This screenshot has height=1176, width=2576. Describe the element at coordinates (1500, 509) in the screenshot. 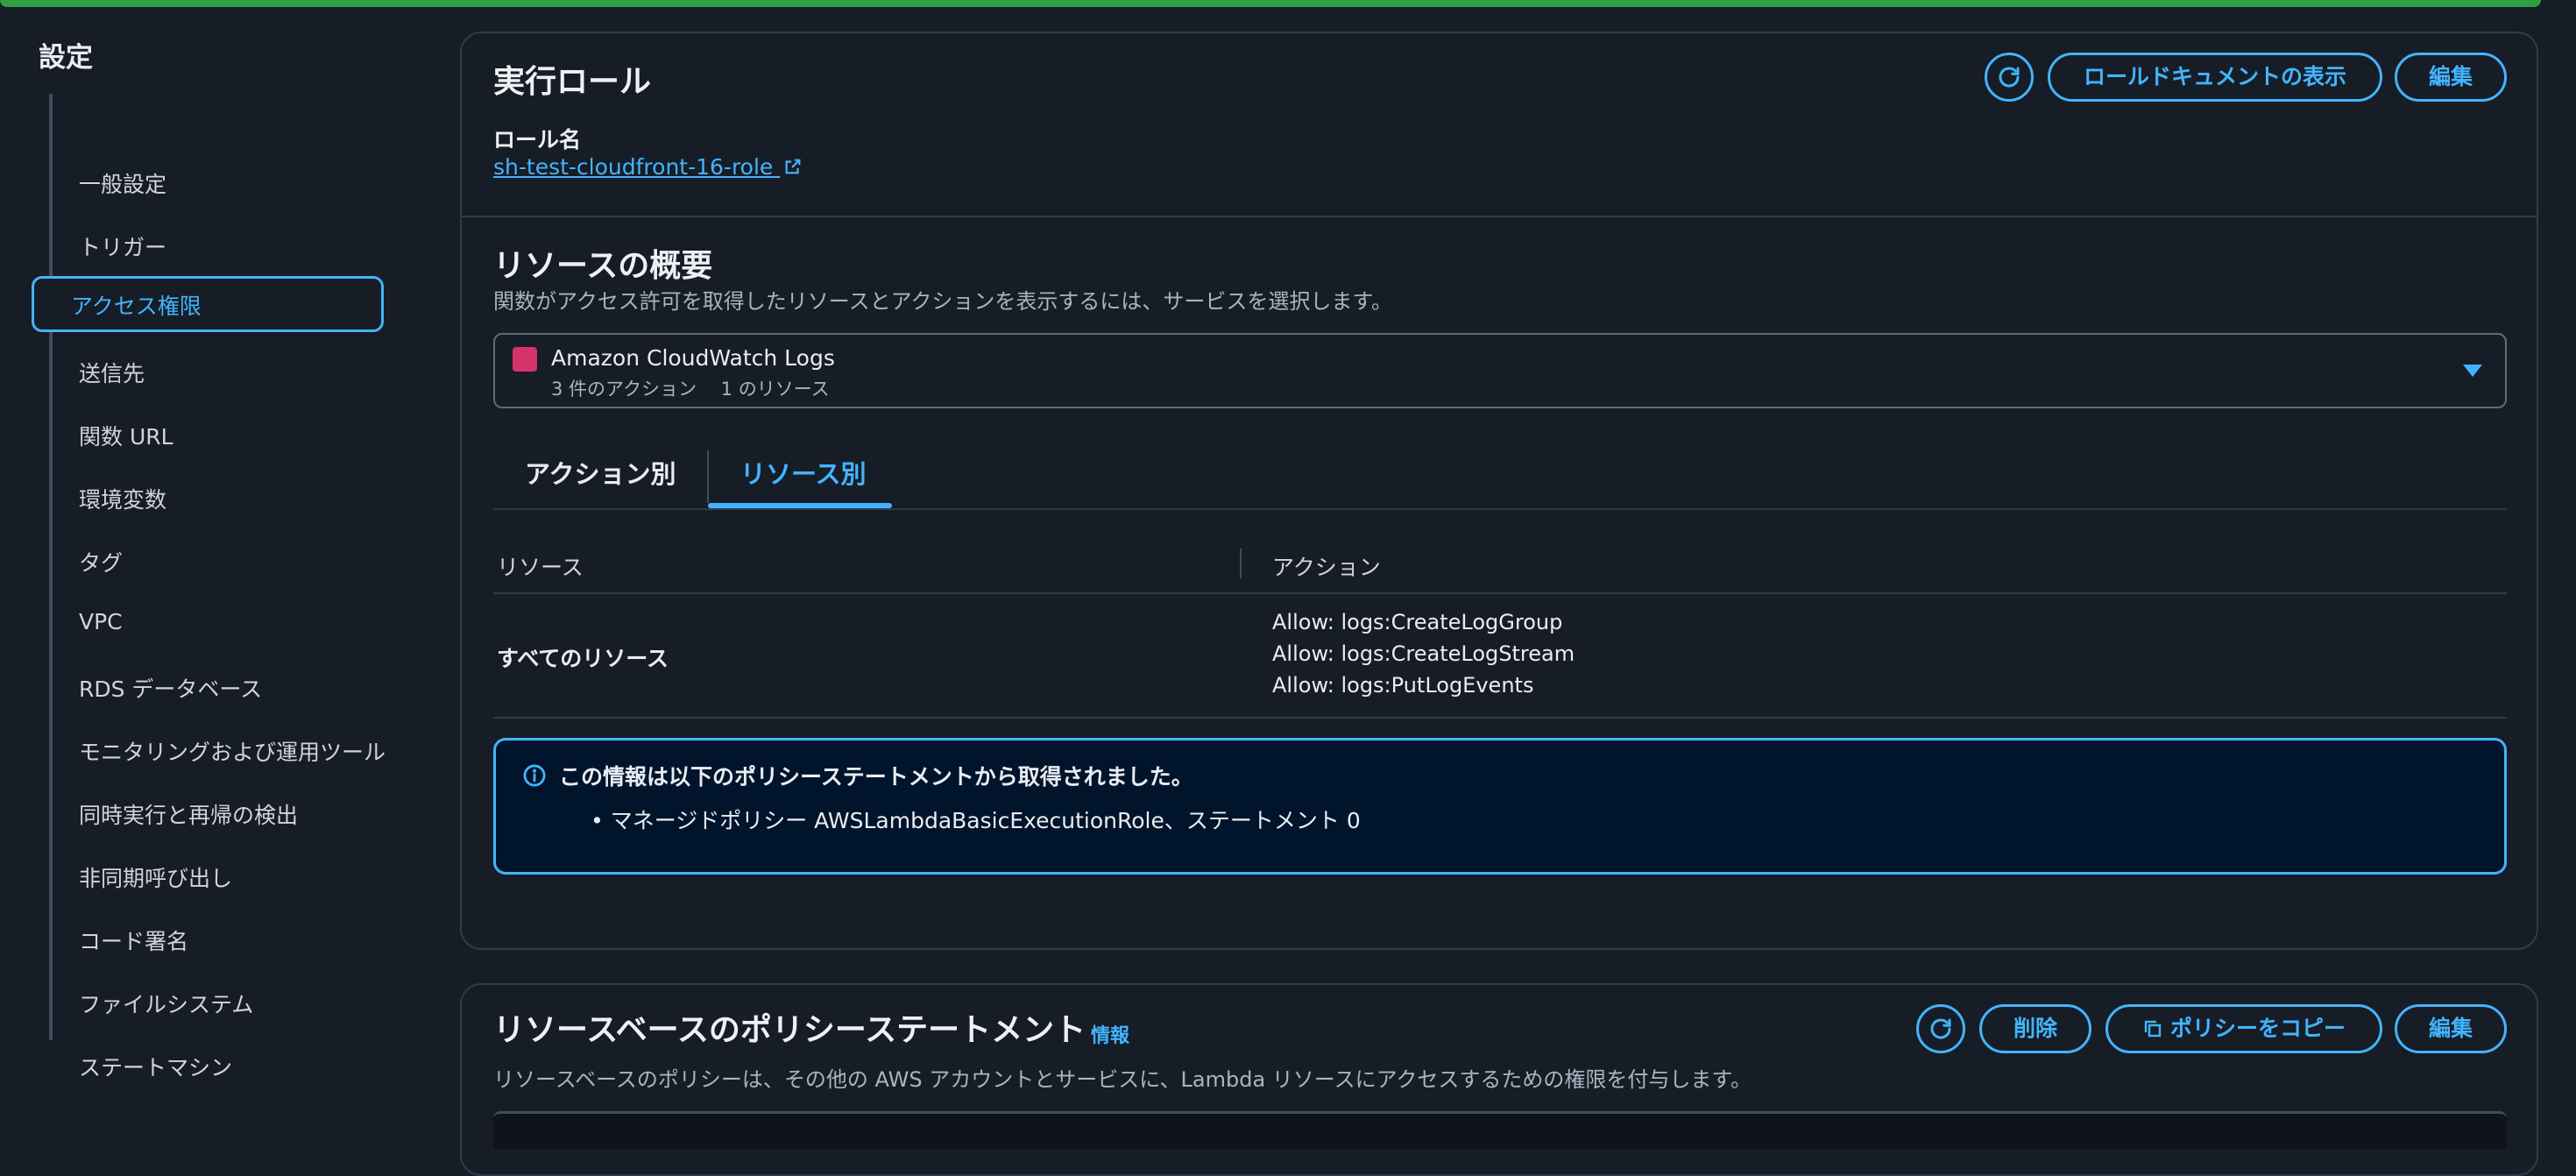

I see `tab-bar-line` at that location.